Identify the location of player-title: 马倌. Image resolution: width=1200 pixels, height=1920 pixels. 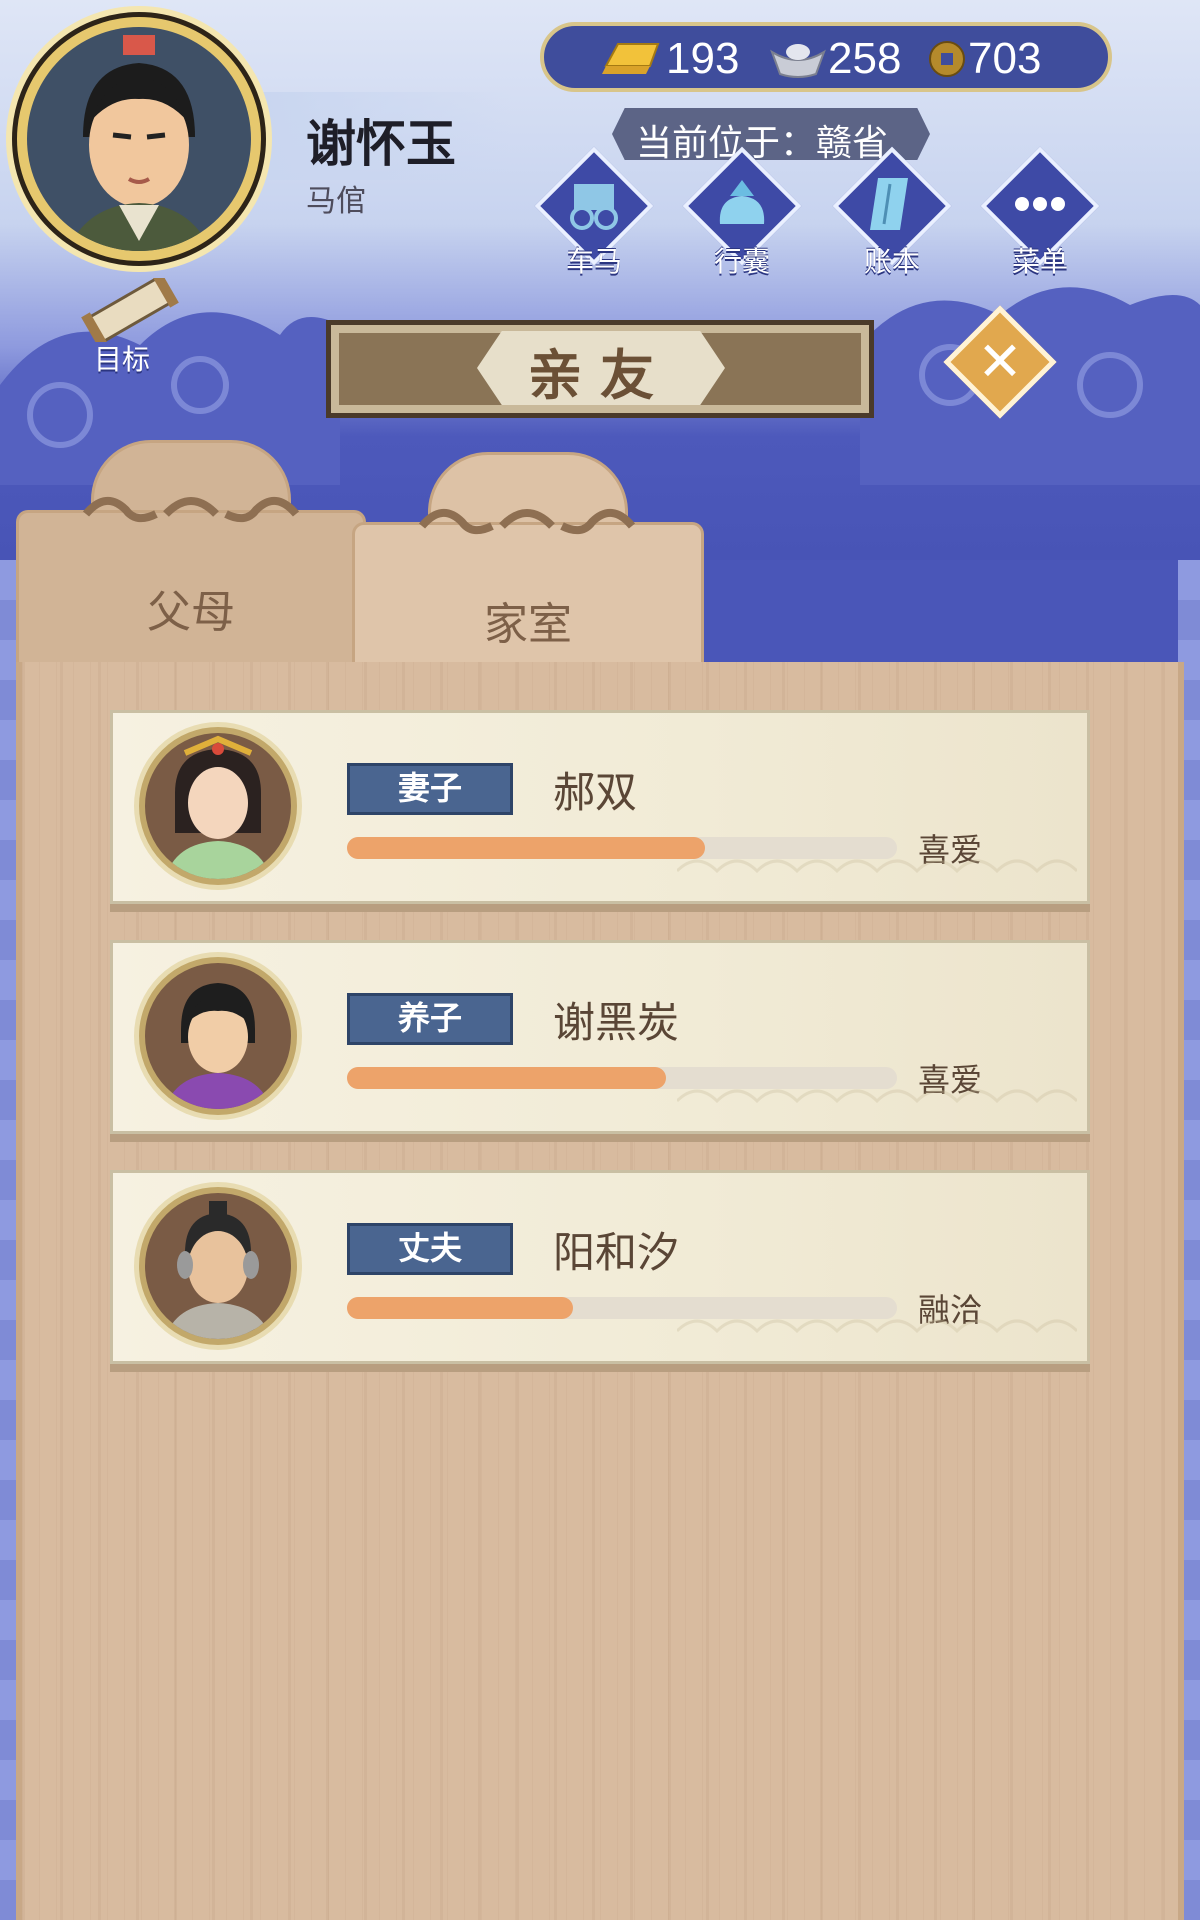
(336, 201).